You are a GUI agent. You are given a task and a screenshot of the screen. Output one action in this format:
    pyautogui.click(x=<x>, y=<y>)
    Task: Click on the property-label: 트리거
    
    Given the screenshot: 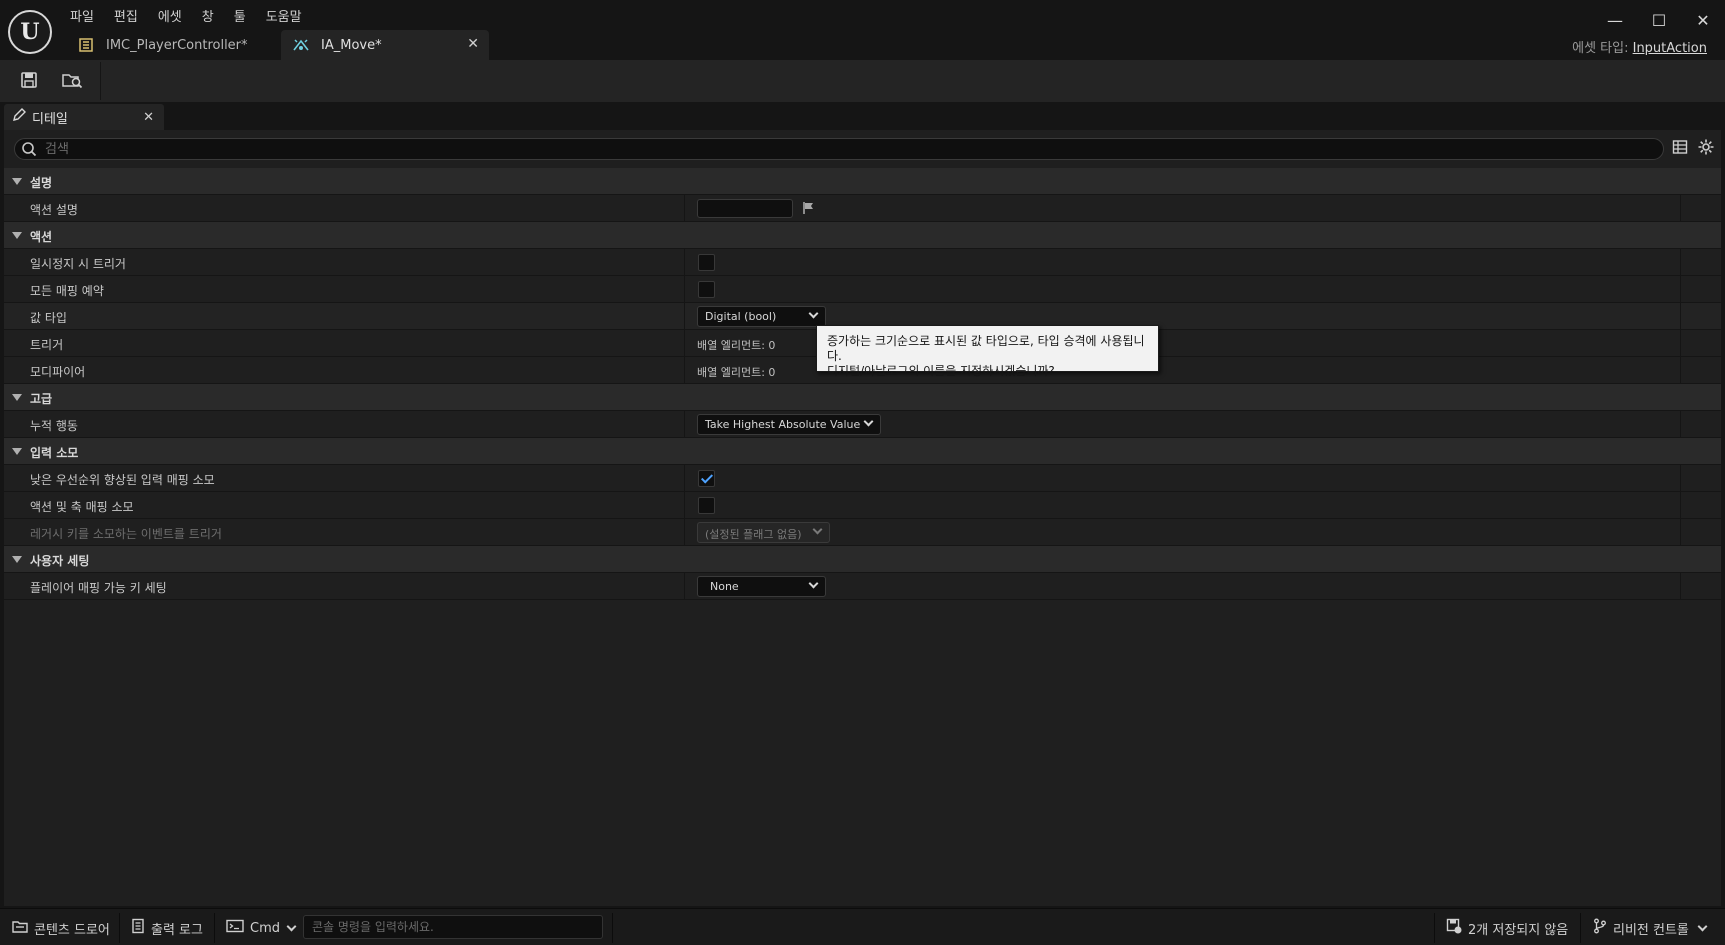 What is the action you would take?
    pyautogui.click(x=47, y=345)
    